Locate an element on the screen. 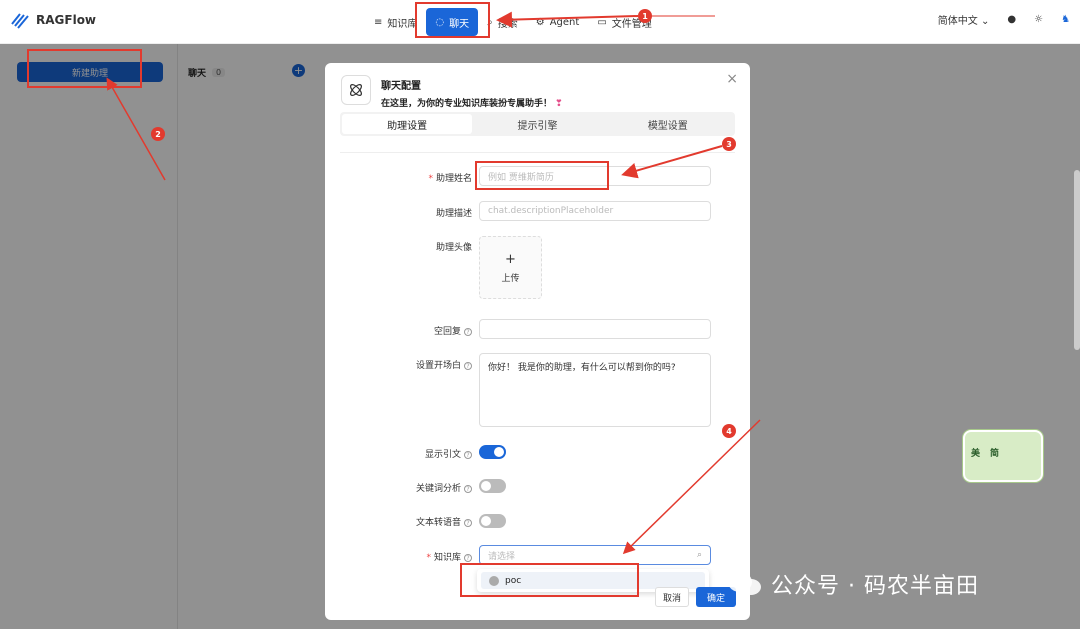 The width and height of the screenshot is (1080, 629). annotation-box-chat-tab is located at coordinates (452, 20).